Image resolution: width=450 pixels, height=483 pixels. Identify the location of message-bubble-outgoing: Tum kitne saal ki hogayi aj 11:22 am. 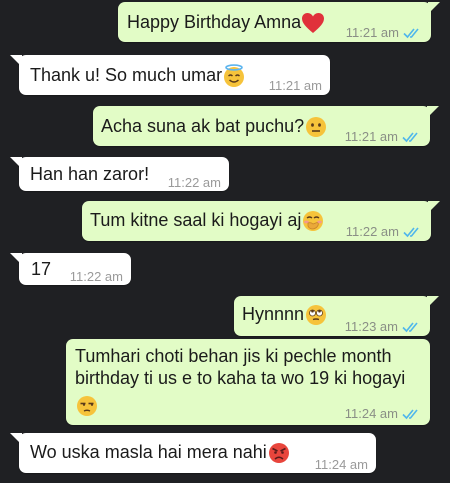
(261, 221).